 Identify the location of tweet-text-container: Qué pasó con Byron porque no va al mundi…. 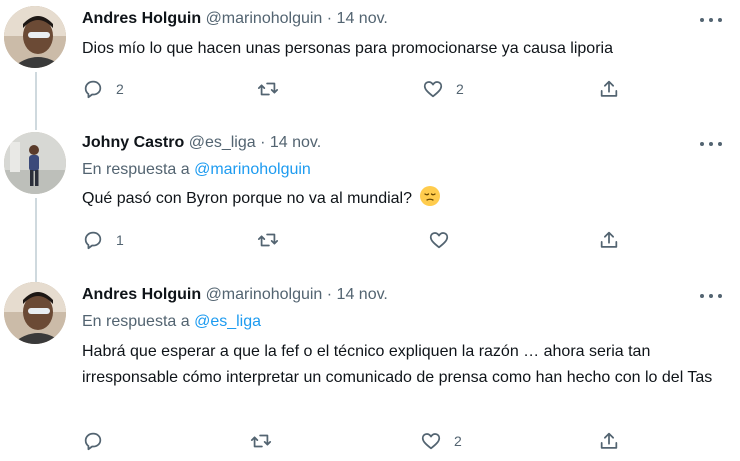
(402, 199).